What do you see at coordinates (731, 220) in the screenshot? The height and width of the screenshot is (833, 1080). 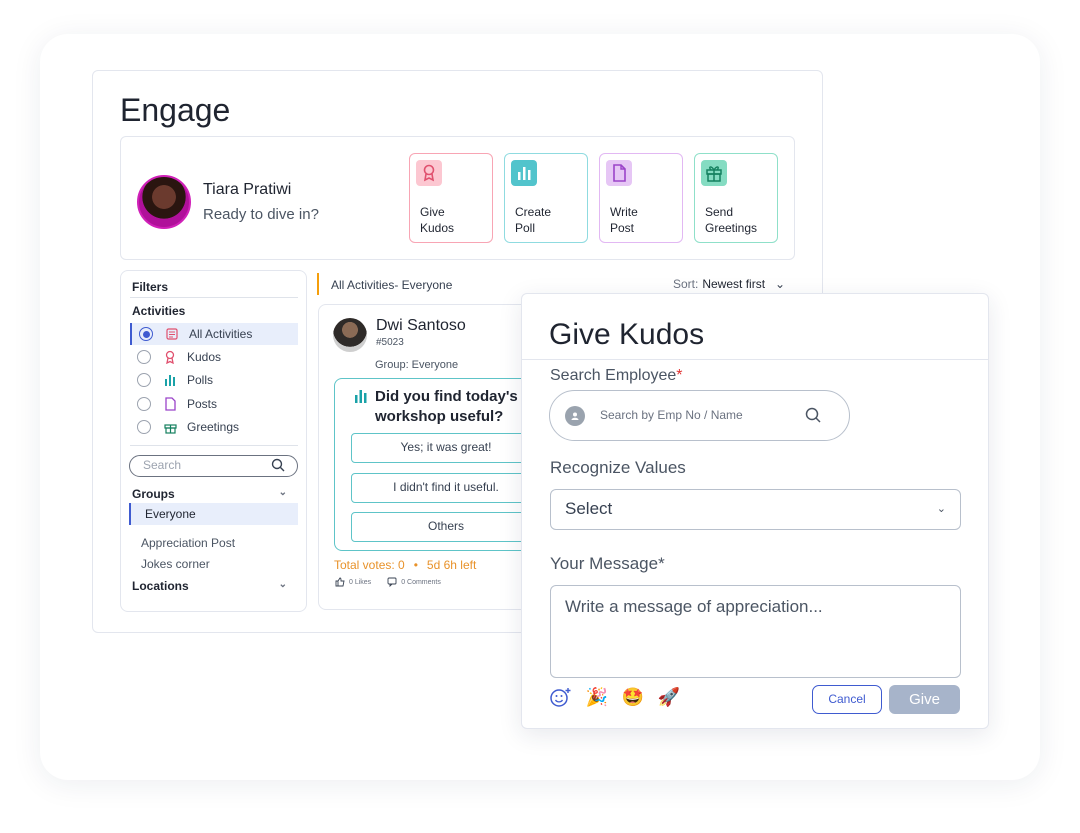 I see `send-greetings-label: Send Greetings` at bounding box center [731, 220].